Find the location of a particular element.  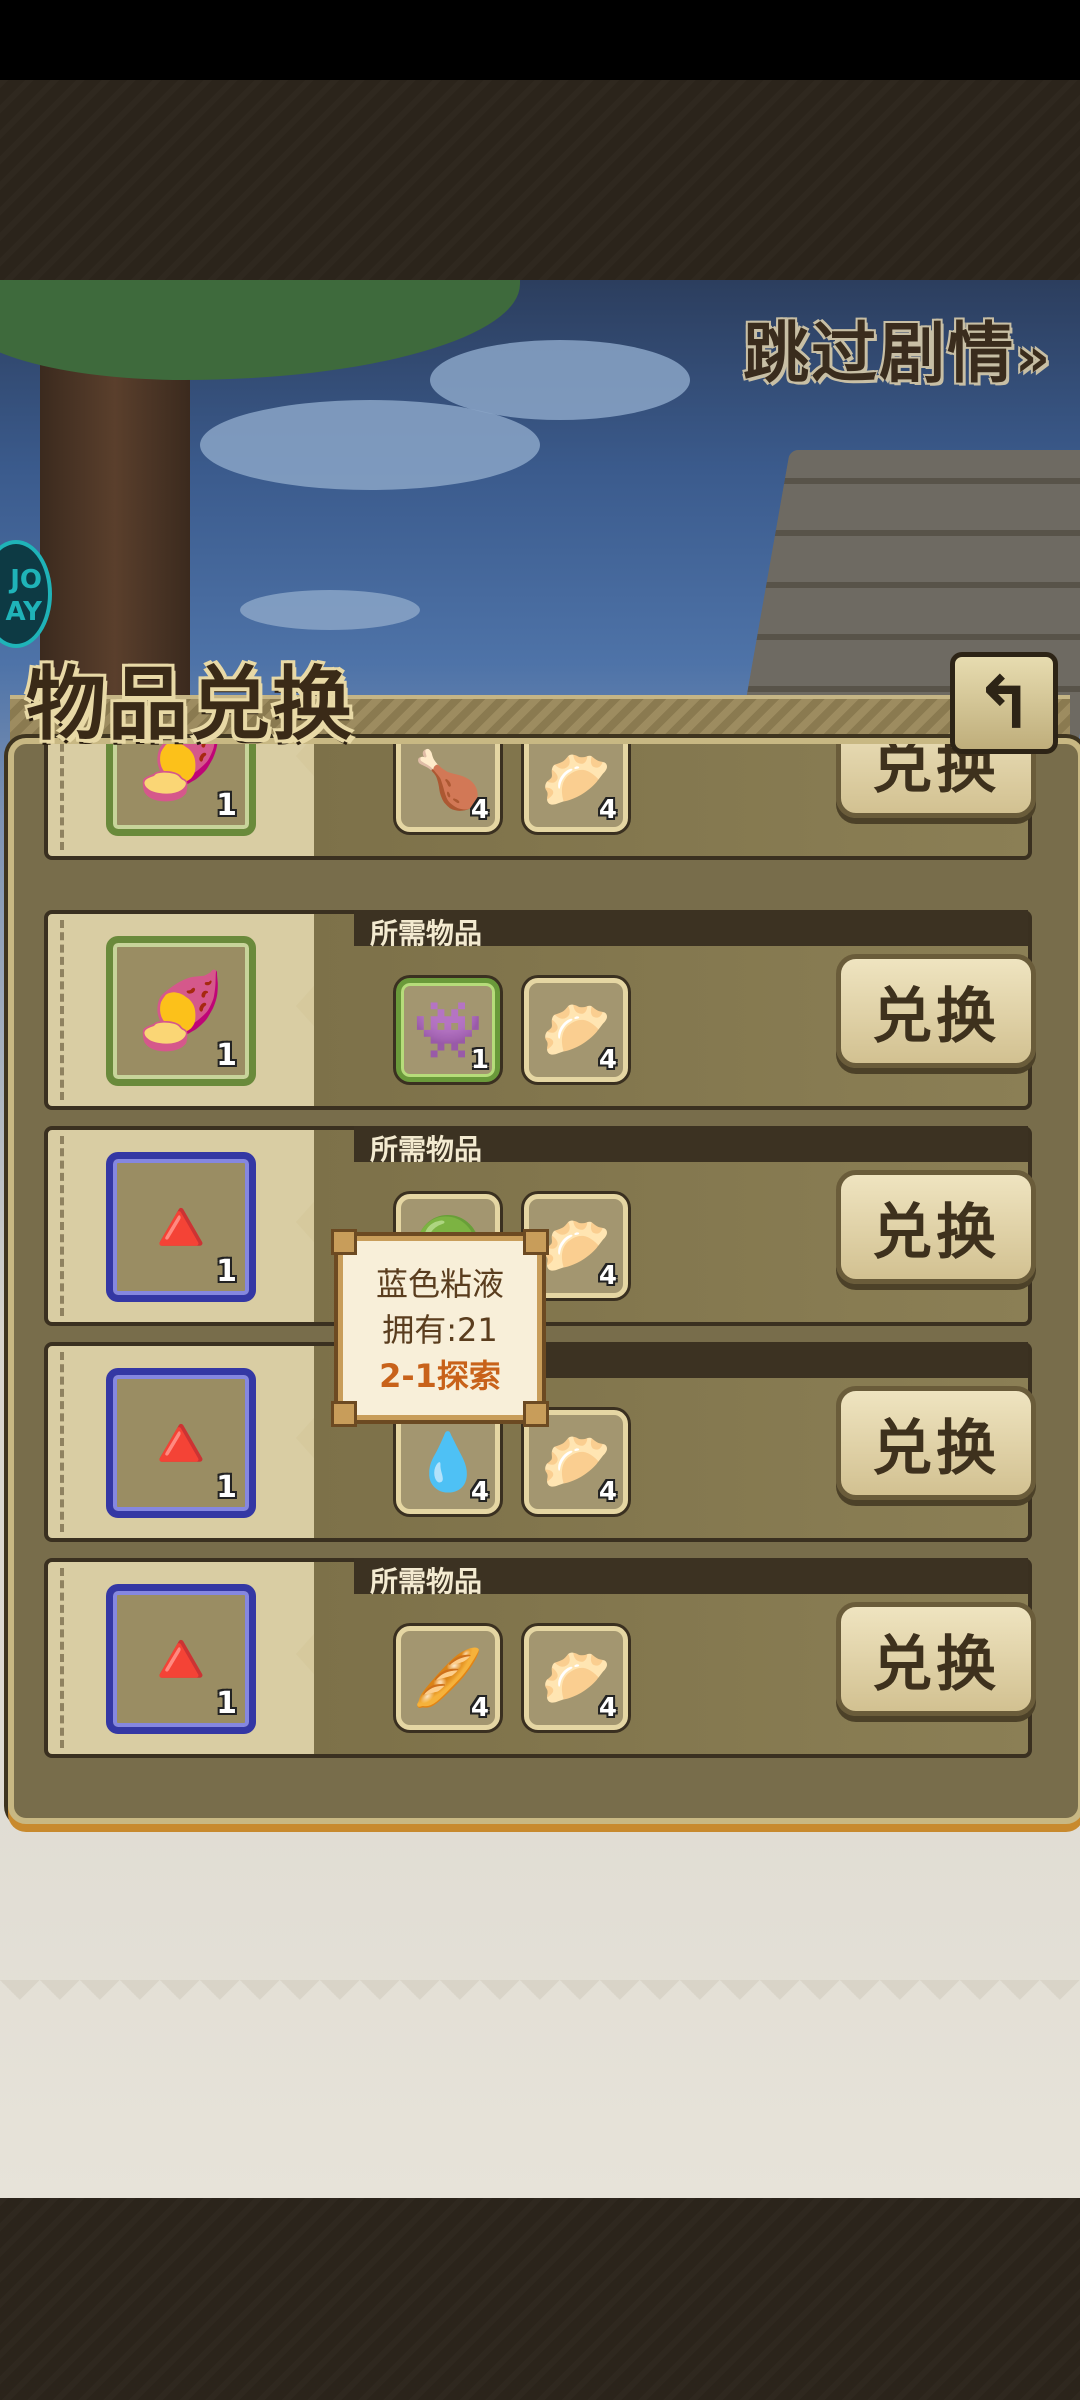

tooltip-owned-count: 拥有:21 is located at coordinates (440, 1330).